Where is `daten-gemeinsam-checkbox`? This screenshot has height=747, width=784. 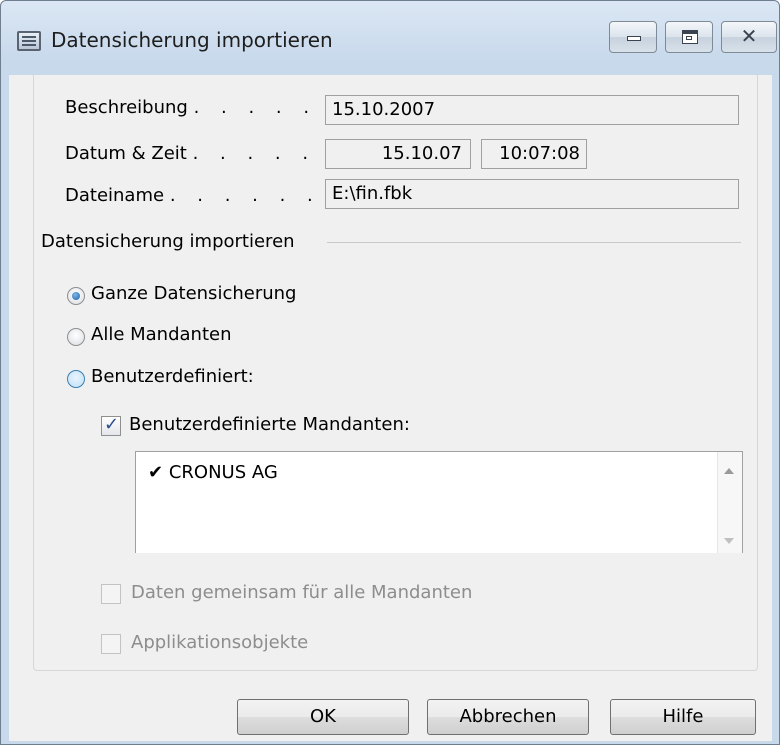
daten-gemeinsam-checkbox is located at coordinates (111, 594).